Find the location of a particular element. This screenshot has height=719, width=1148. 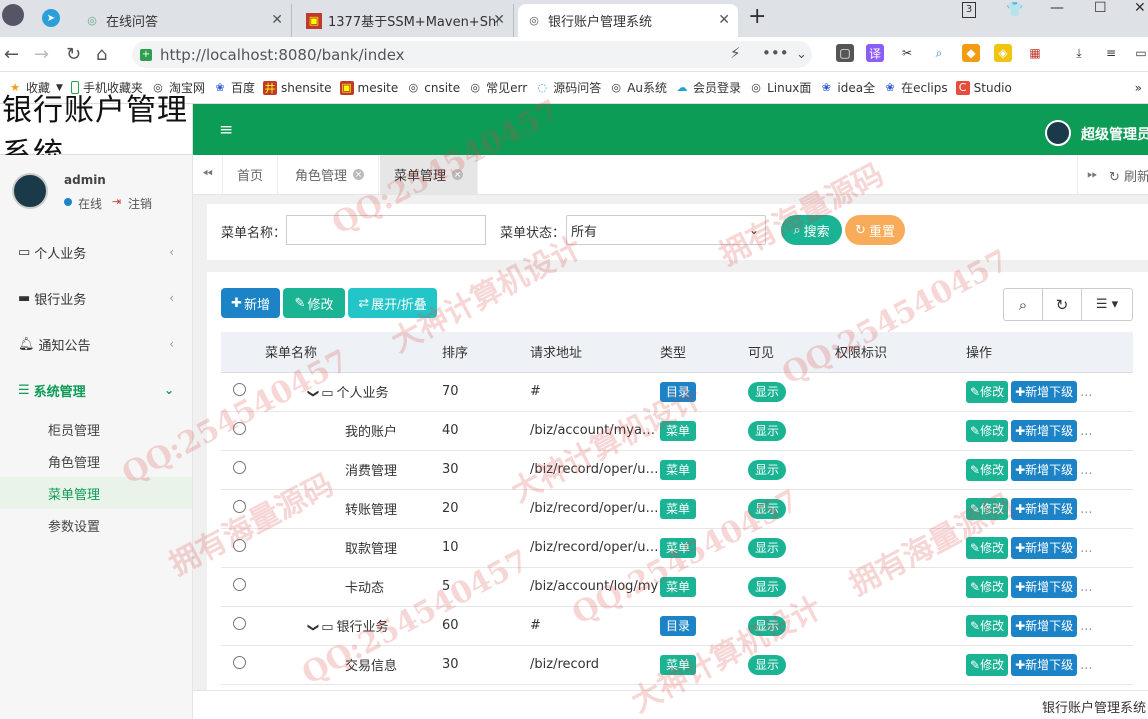

shirt-icon: 👕 is located at coordinates (1014, 10).